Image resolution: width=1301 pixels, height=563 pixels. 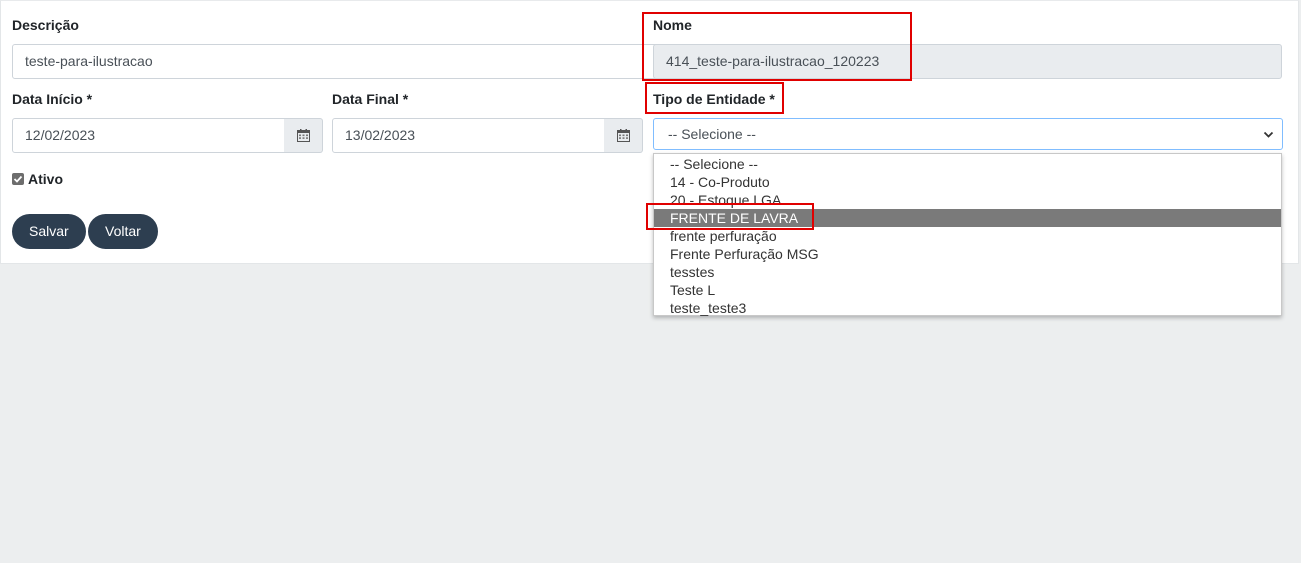 I want to click on data-inicio-calendar-button, so click(x=303, y=135).